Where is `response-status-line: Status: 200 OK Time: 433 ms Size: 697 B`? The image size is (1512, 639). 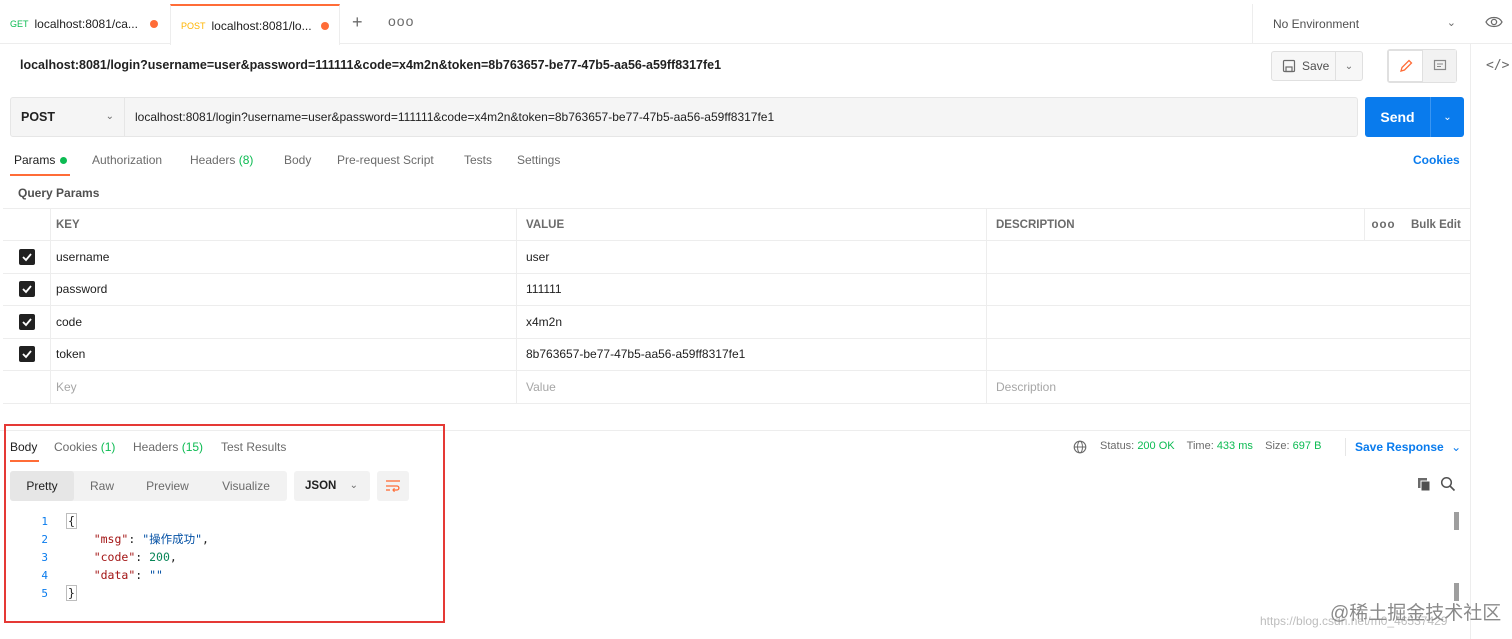 response-status-line: Status: 200 OK Time: 433 ms Size: 697 B is located at coordinates (1210, 446).